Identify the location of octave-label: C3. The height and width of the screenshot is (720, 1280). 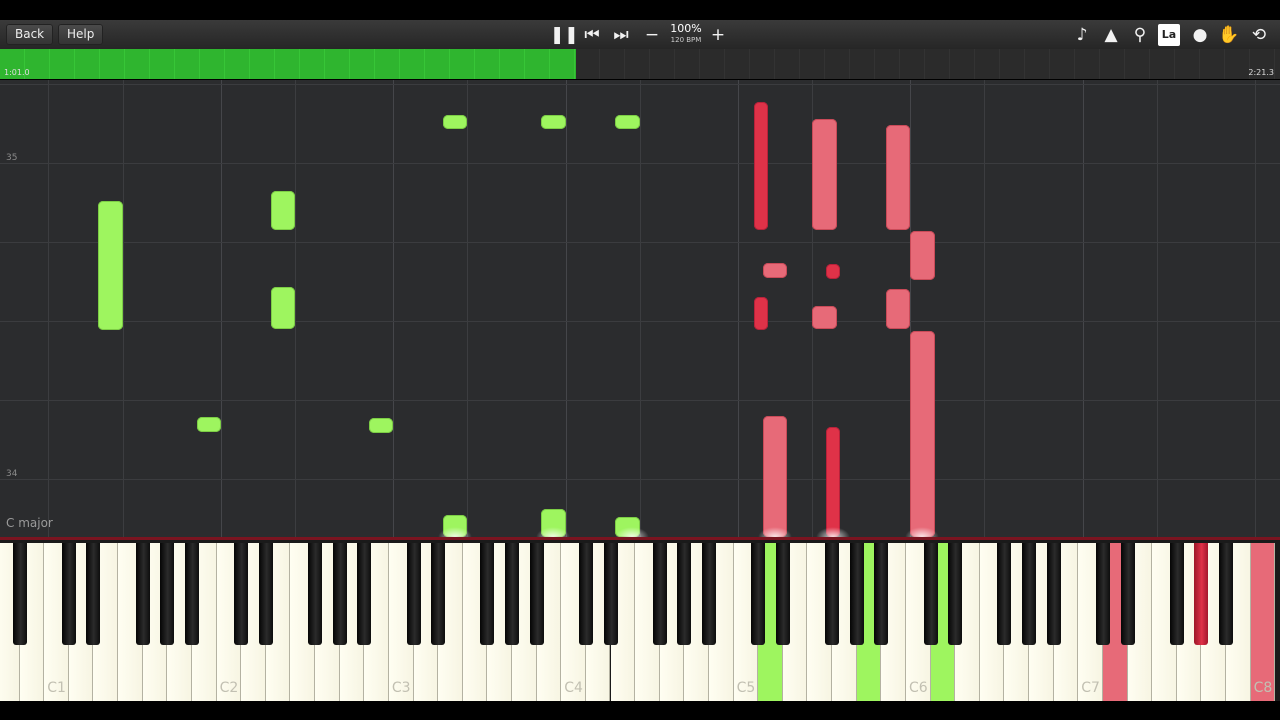
(401, 688).